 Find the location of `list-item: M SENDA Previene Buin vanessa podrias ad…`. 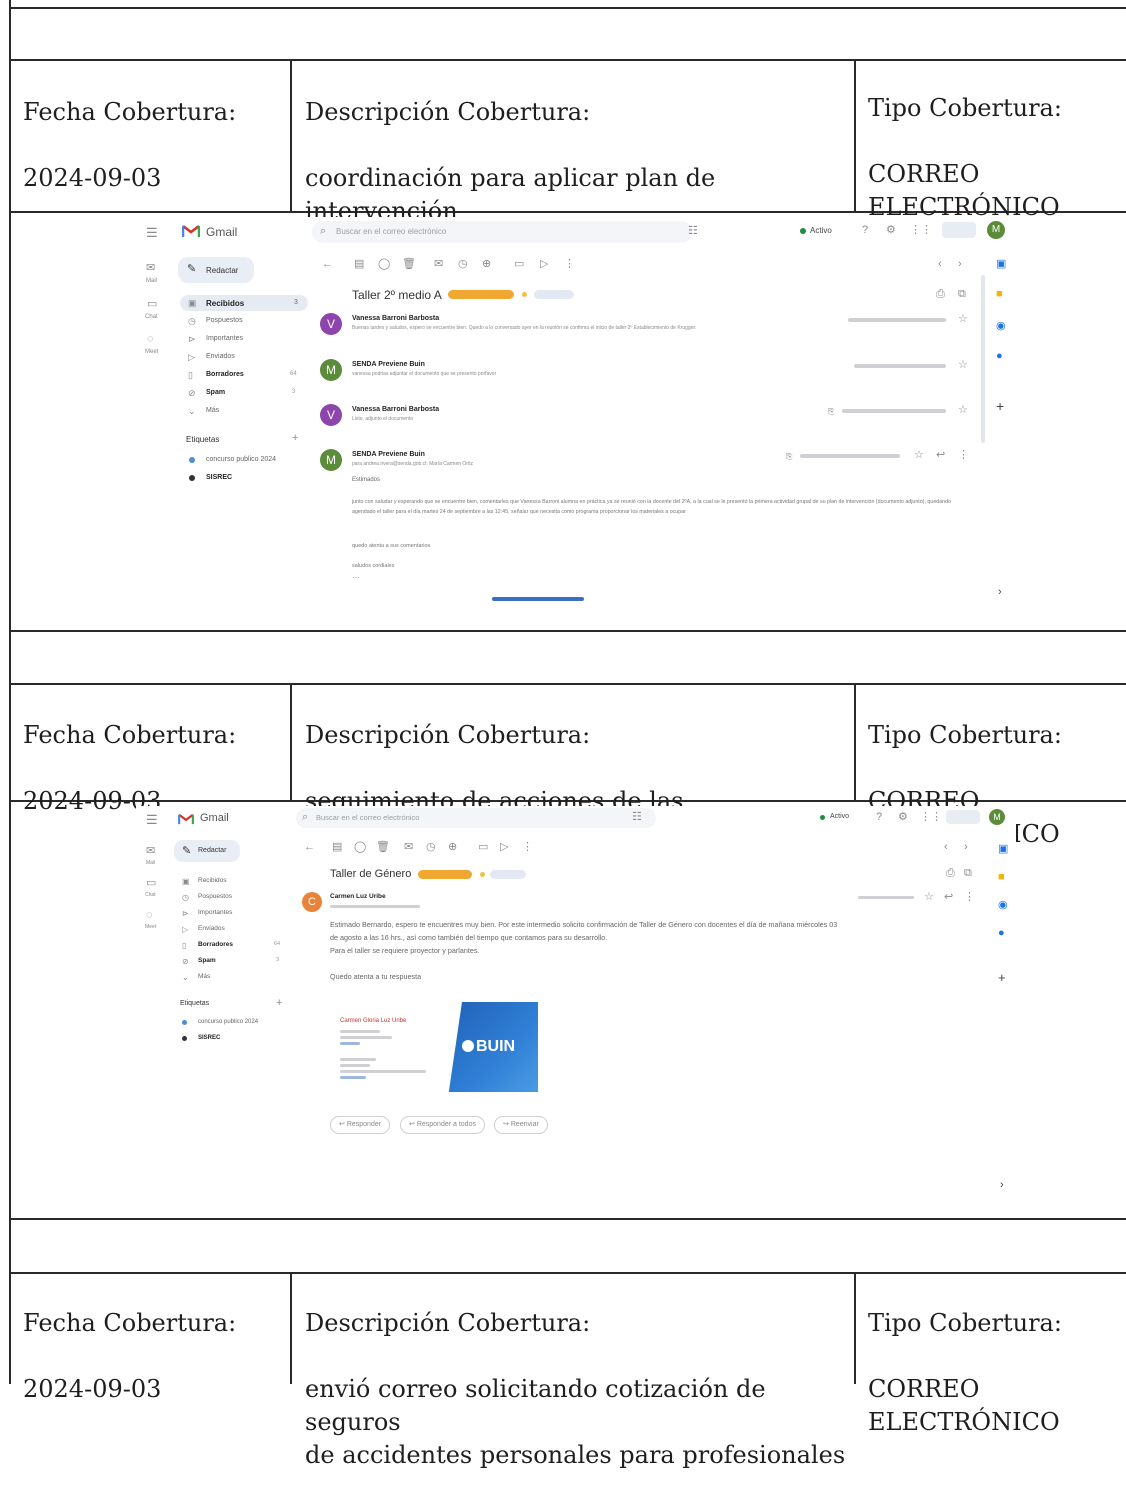

list-item: M SENDA Previene Buin vanessa podrias ad… is located at coordinates (650, 377).